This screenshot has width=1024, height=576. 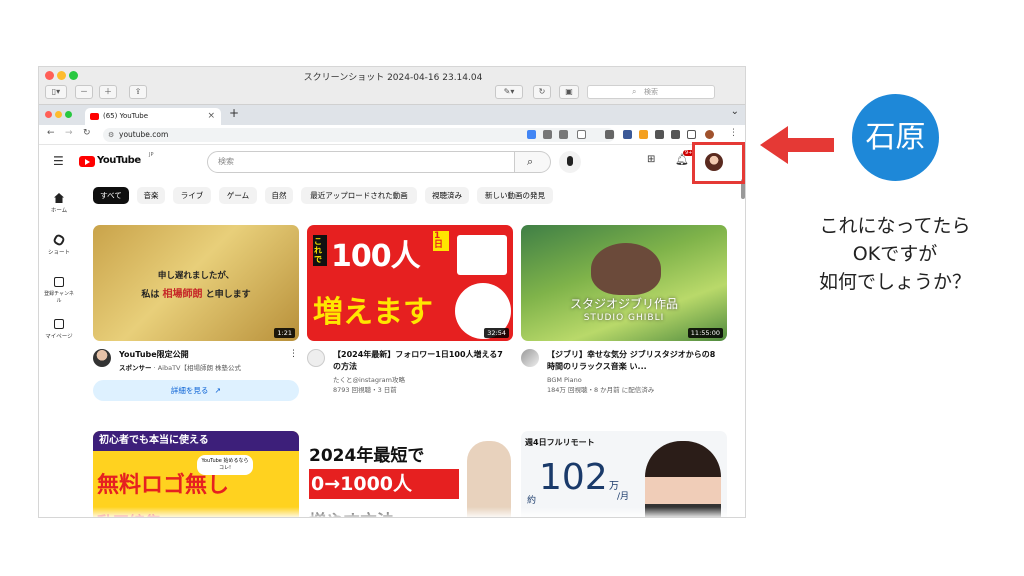 I want to click on share-icon: ⇪, so click(x=138, y=92).